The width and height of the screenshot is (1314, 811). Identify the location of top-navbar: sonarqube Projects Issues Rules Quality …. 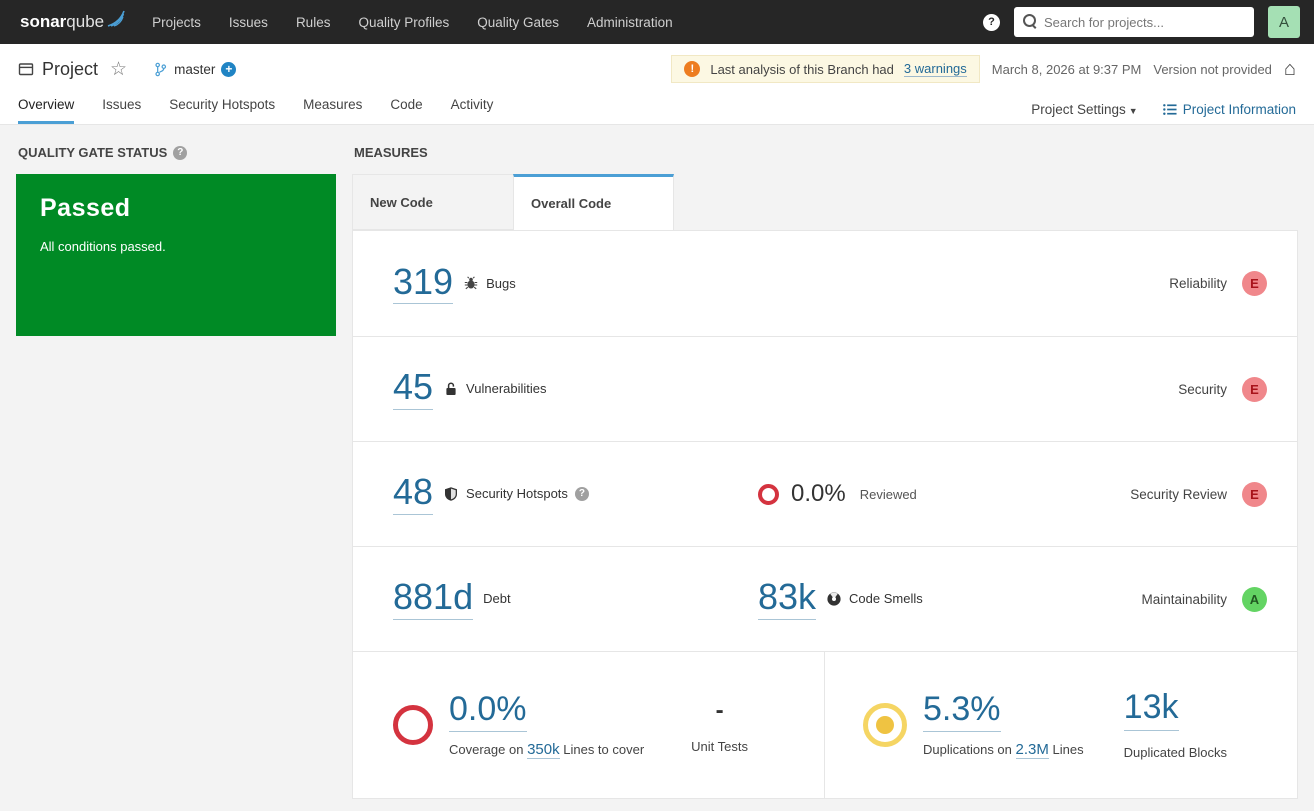
(657, 22).